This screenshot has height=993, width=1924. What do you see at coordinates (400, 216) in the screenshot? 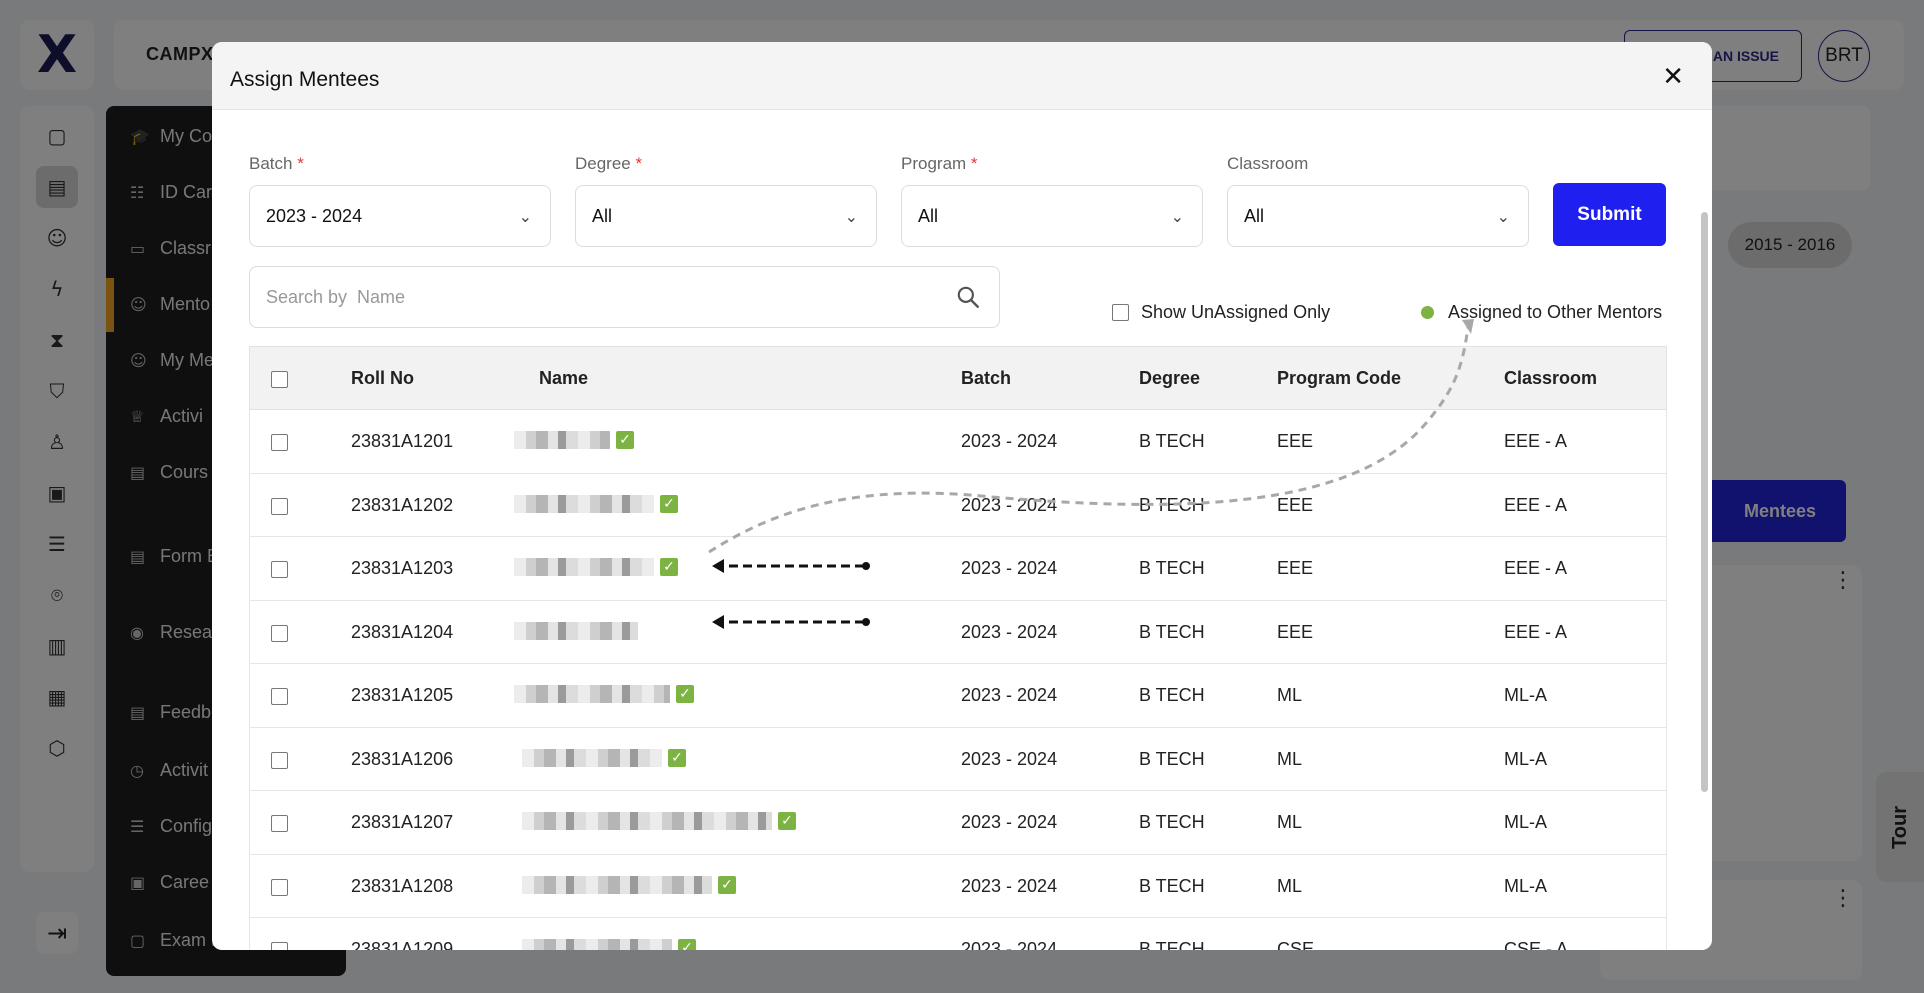
I see `batch-select: 2023 - 2024 ⌄` at bounding box center [400, 216].